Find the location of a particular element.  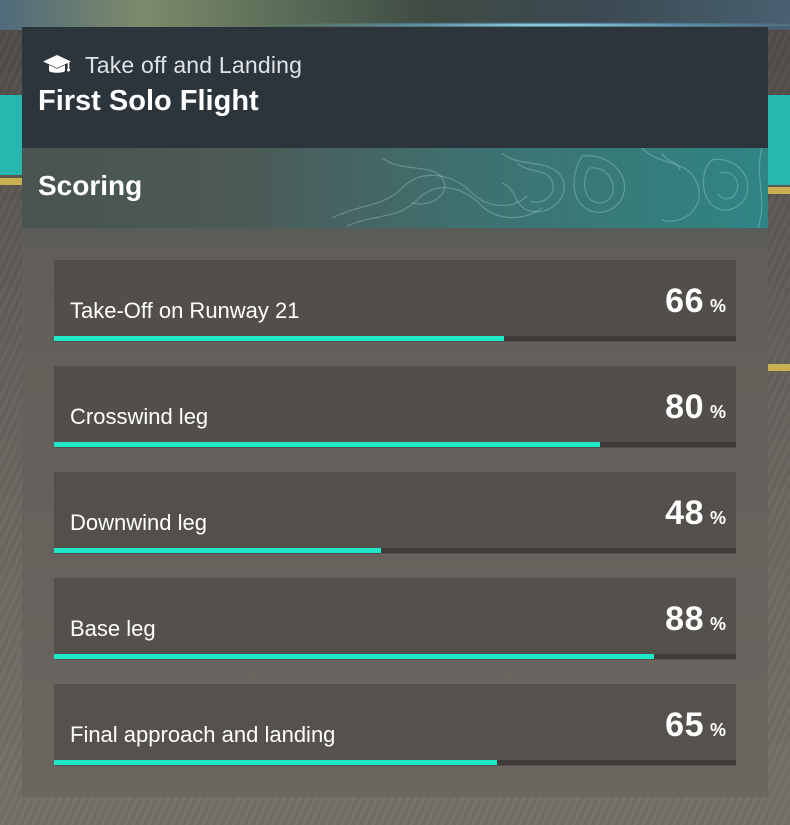

score-number: 66 is located at coordinates (684, 301).